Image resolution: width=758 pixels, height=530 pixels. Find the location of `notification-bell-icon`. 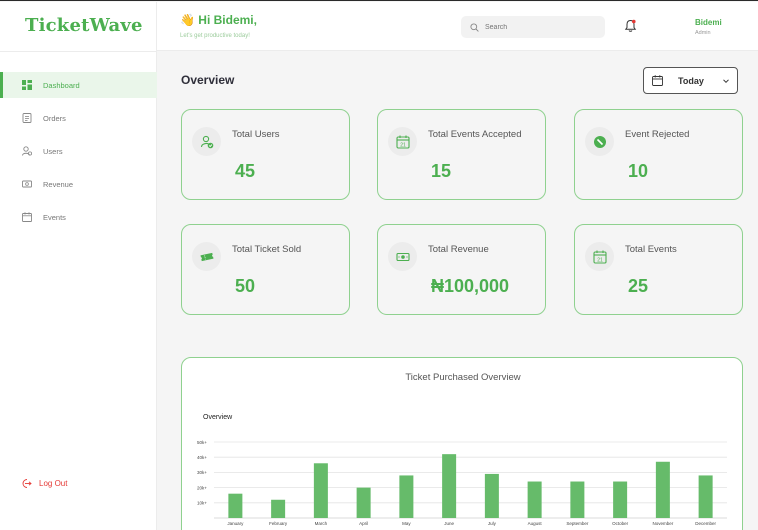

notification-bell-icon is located at coordinates (630, 26).